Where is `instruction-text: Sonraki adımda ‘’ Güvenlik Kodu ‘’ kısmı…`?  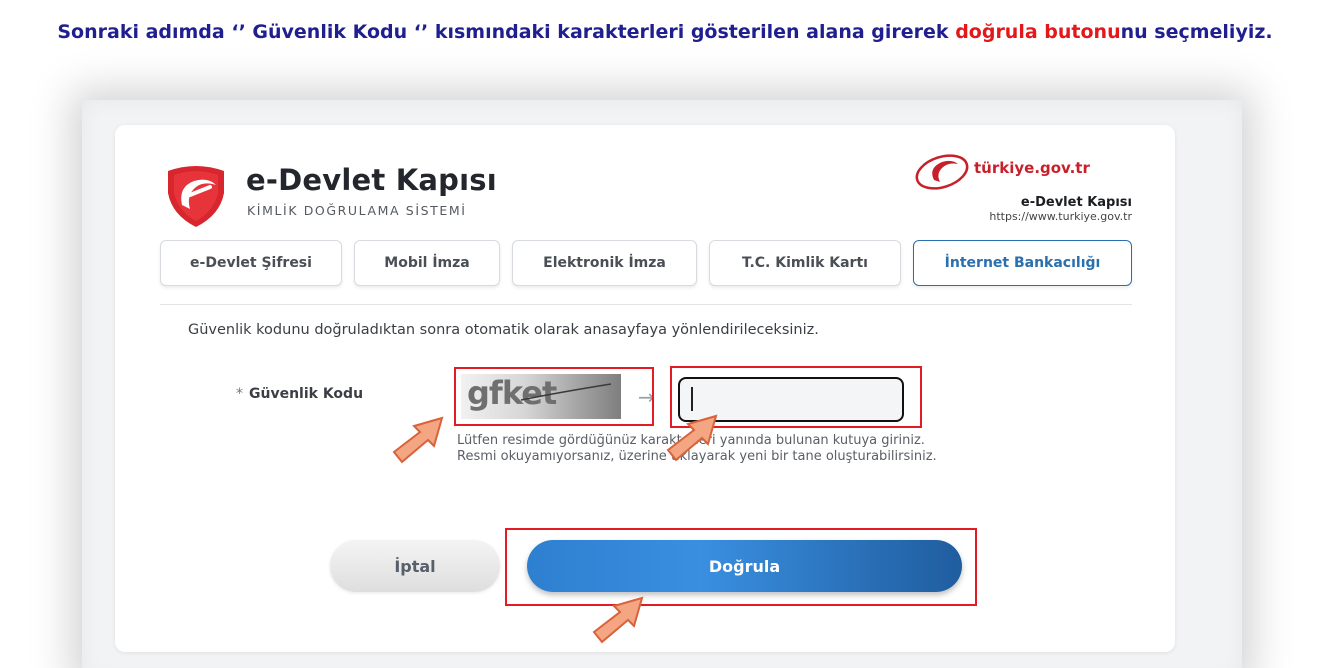 instruction-text: Sonraki adımda ‘’ Güvenlik Kodu ‘’ kısmı… is located at coordinates (665, 32).